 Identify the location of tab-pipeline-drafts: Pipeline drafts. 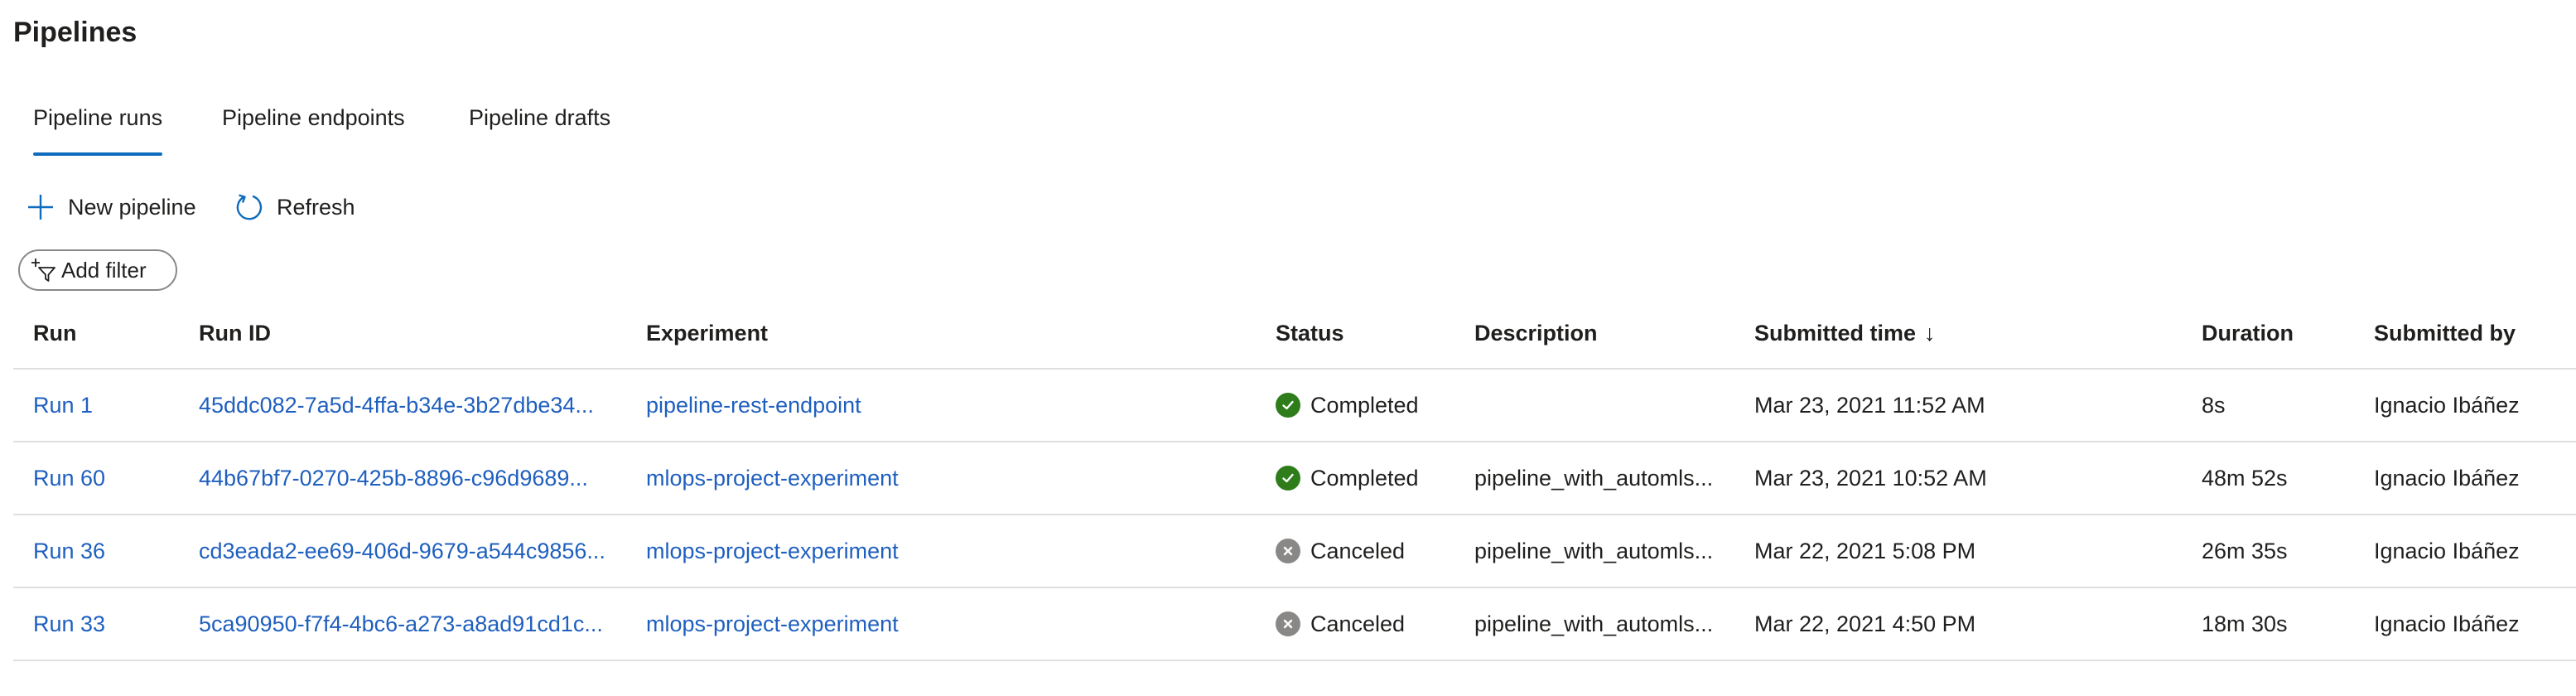
(540, 123).